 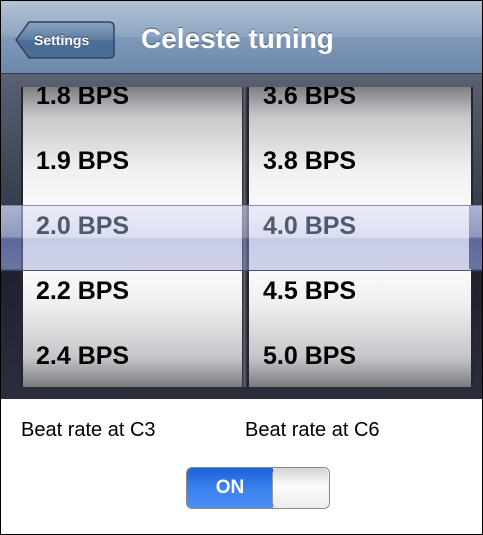 I want to click on picker-item: 1.8 BPS, so click(x=82, y=103).